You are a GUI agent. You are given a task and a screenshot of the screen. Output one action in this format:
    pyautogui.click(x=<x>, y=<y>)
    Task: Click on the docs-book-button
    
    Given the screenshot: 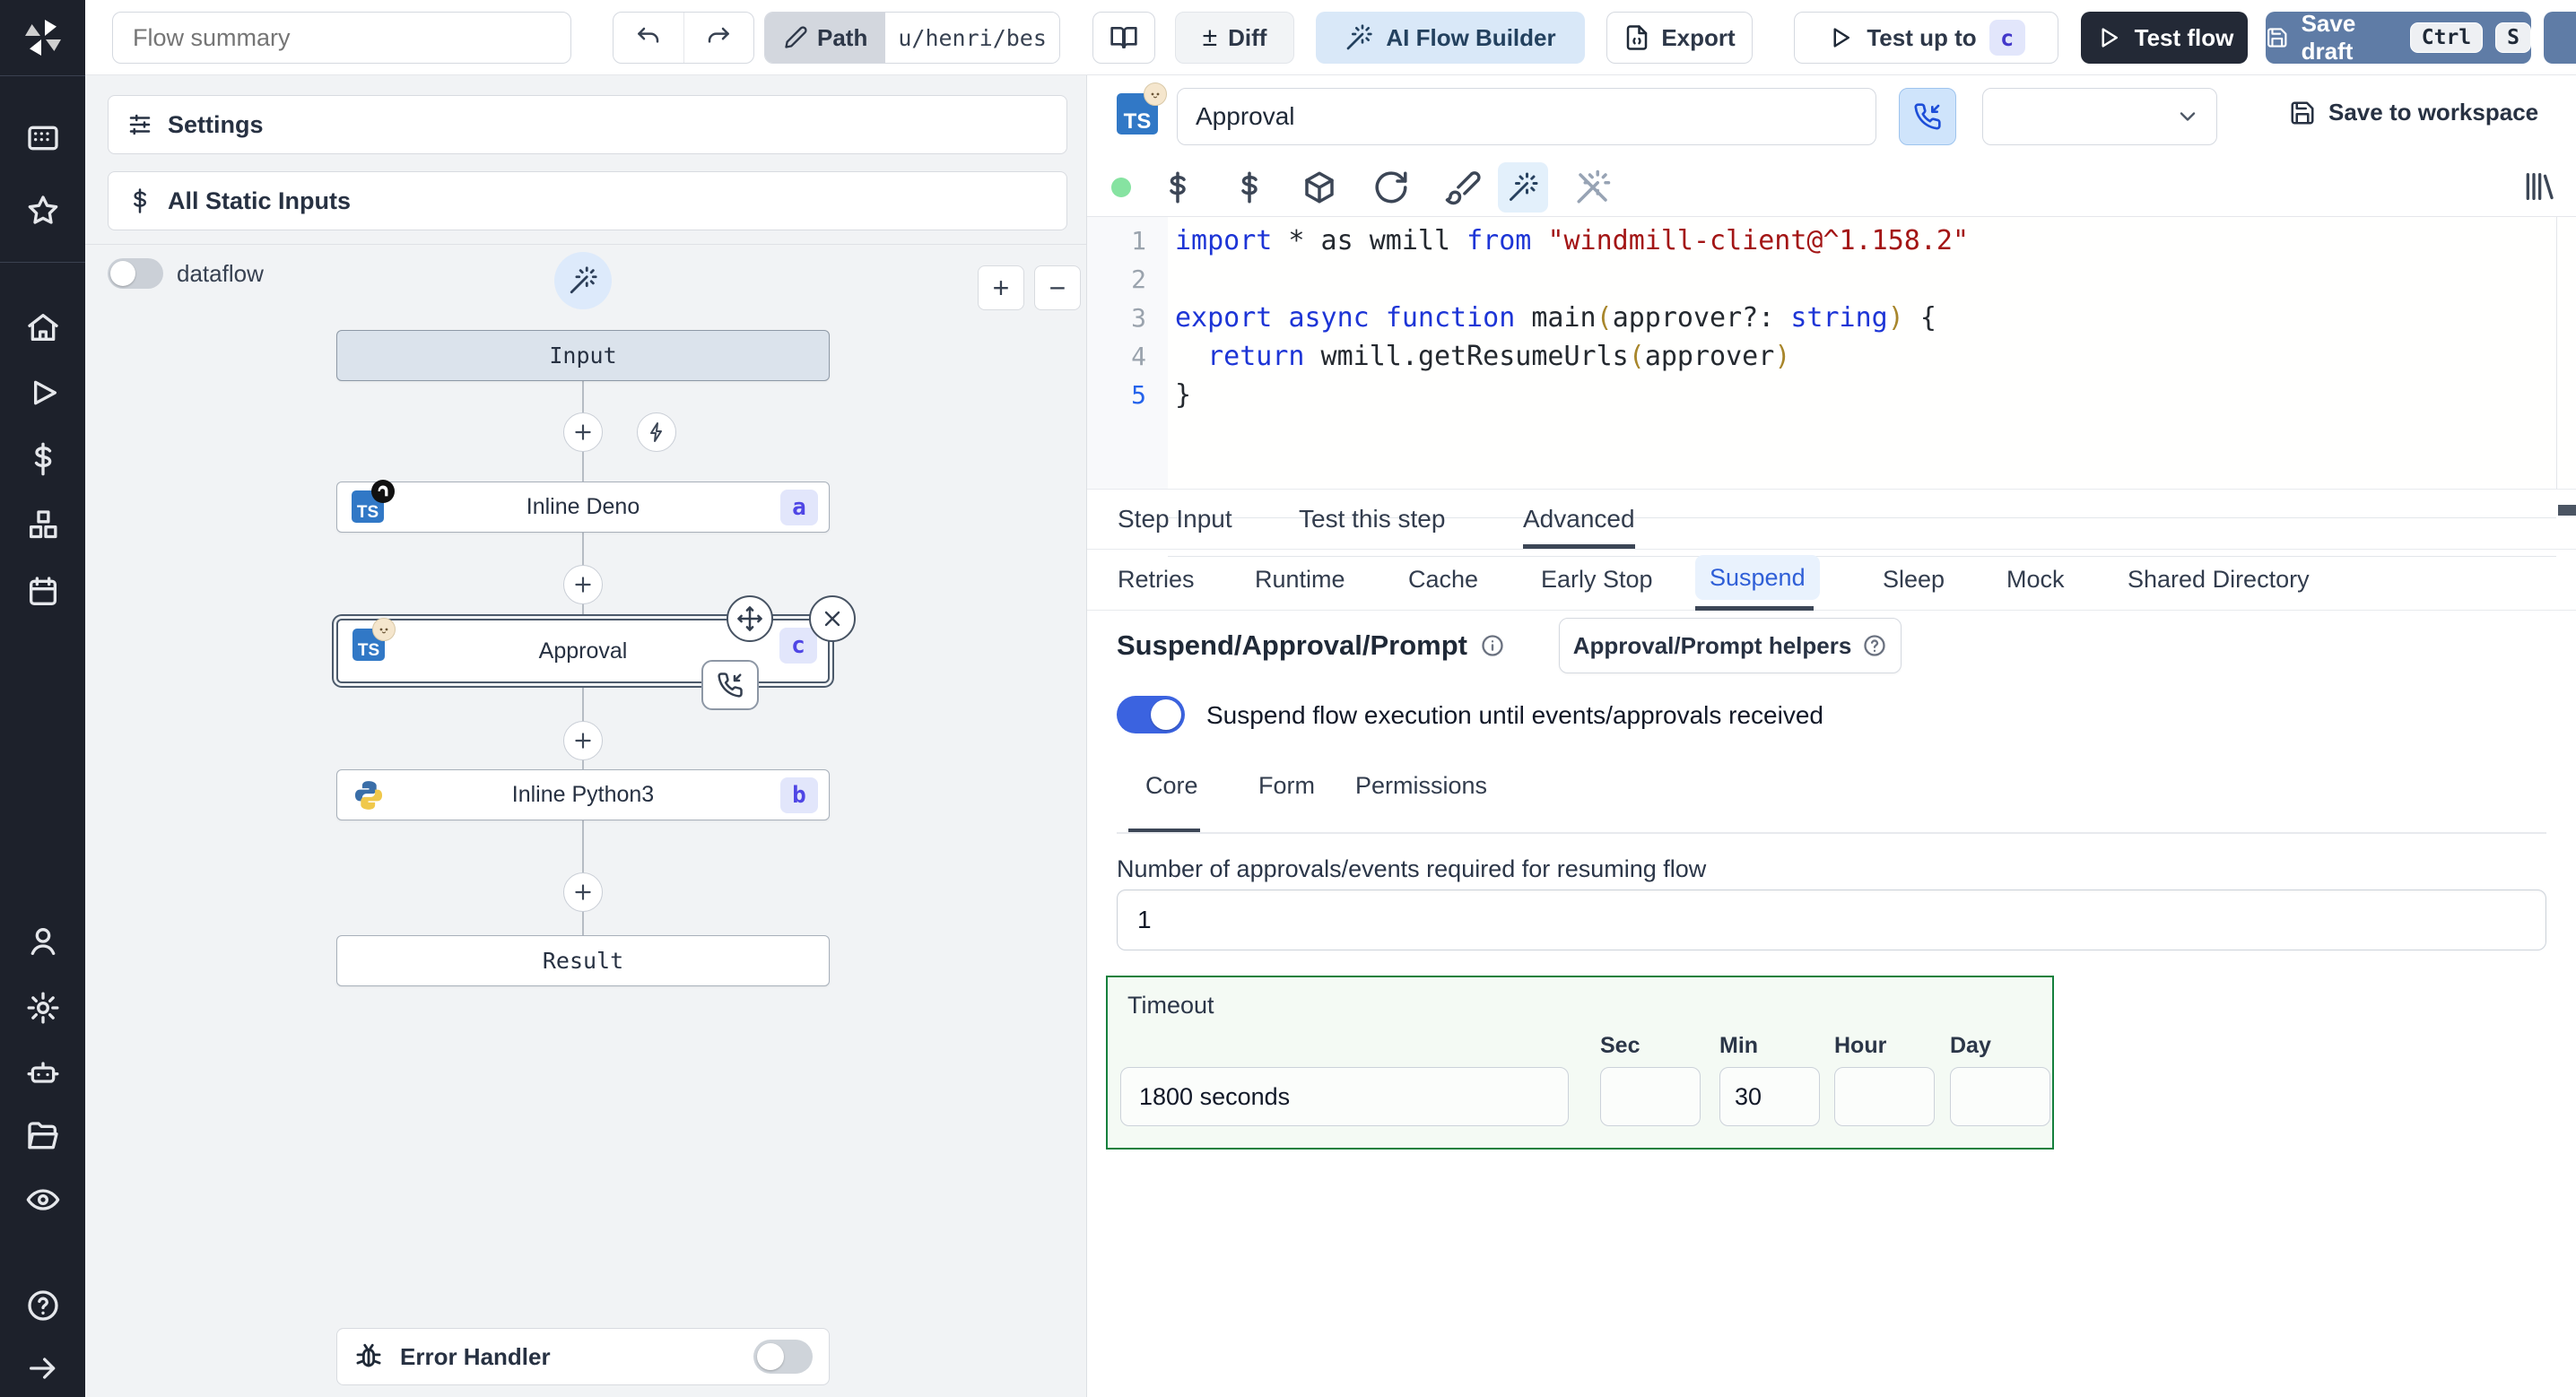 What is the action you would take?
    pyautogui.click(x=1123, y=38)
    